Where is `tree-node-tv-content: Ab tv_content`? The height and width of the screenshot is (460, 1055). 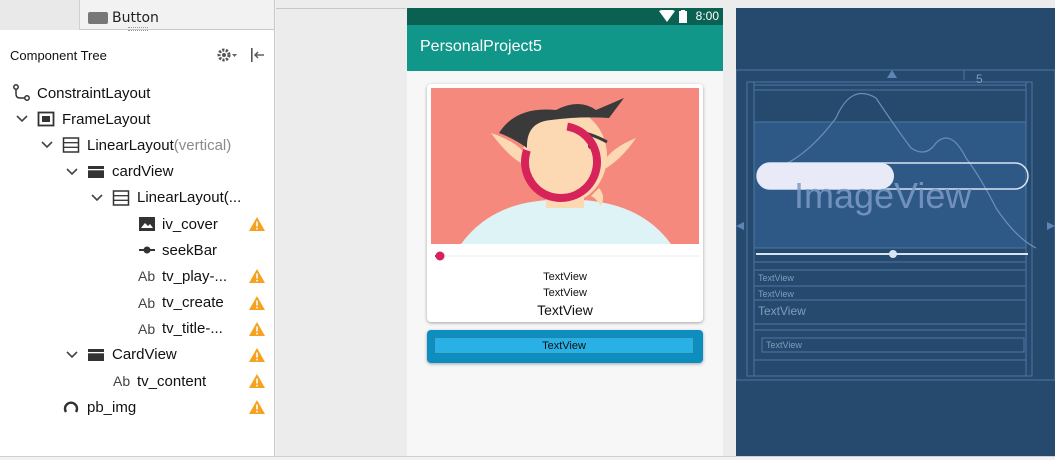
tree-node-tv-content: Ab tv_content is located at coordinates (137, 381).